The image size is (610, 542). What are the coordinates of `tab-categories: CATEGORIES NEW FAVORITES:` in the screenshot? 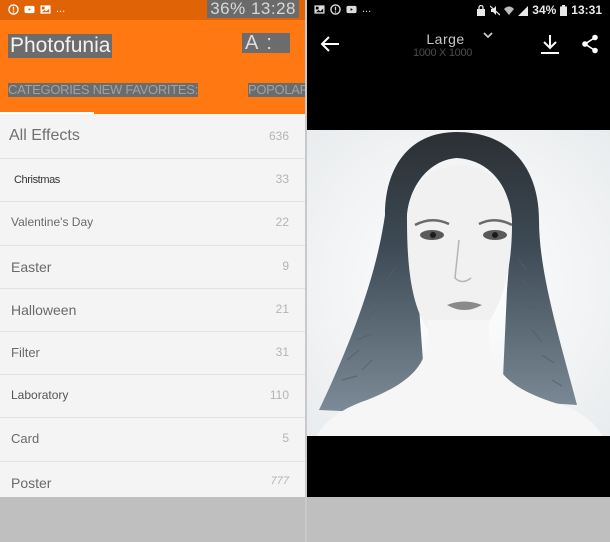 It's located at (103, 90).